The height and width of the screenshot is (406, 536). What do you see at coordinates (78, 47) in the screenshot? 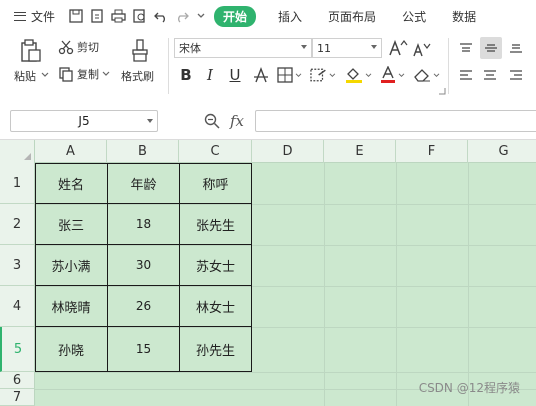
I see `cut-button: 剪切` at bounding box center [78, 47].